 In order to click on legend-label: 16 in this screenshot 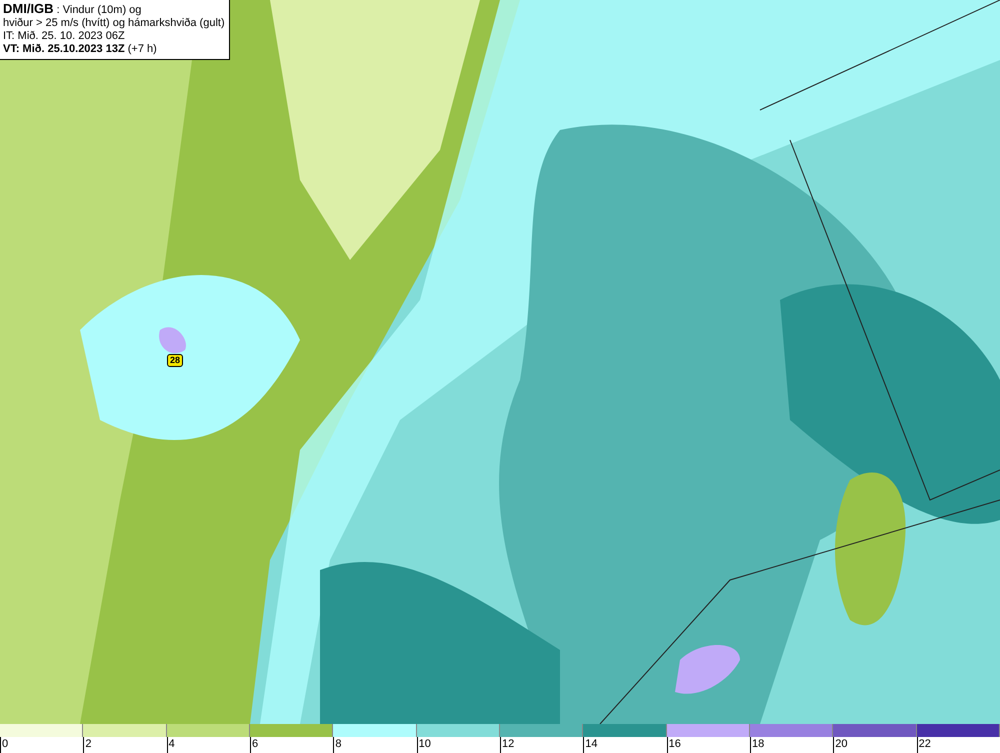, I will do `click(673, 745)`.